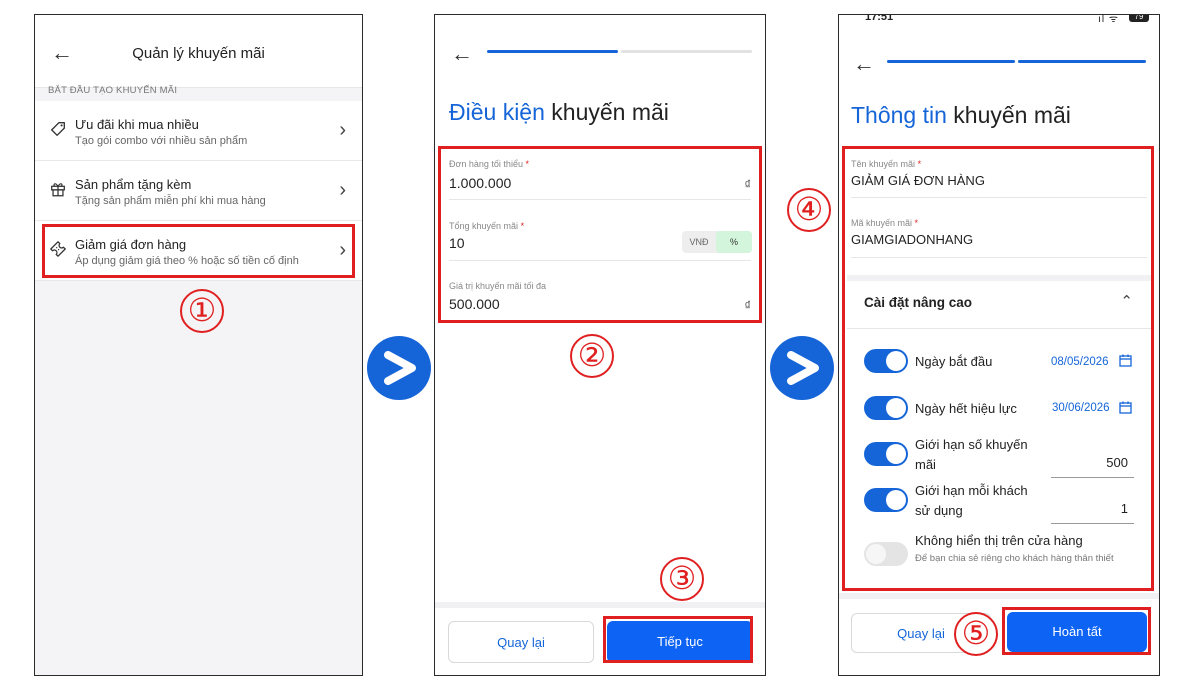 The width and height of the screenshot is (1200, 700). What do you see at coordinates (202, 311) in the screenshot?
I see `step-marker-1: ①` at bounding box center [202, 311].